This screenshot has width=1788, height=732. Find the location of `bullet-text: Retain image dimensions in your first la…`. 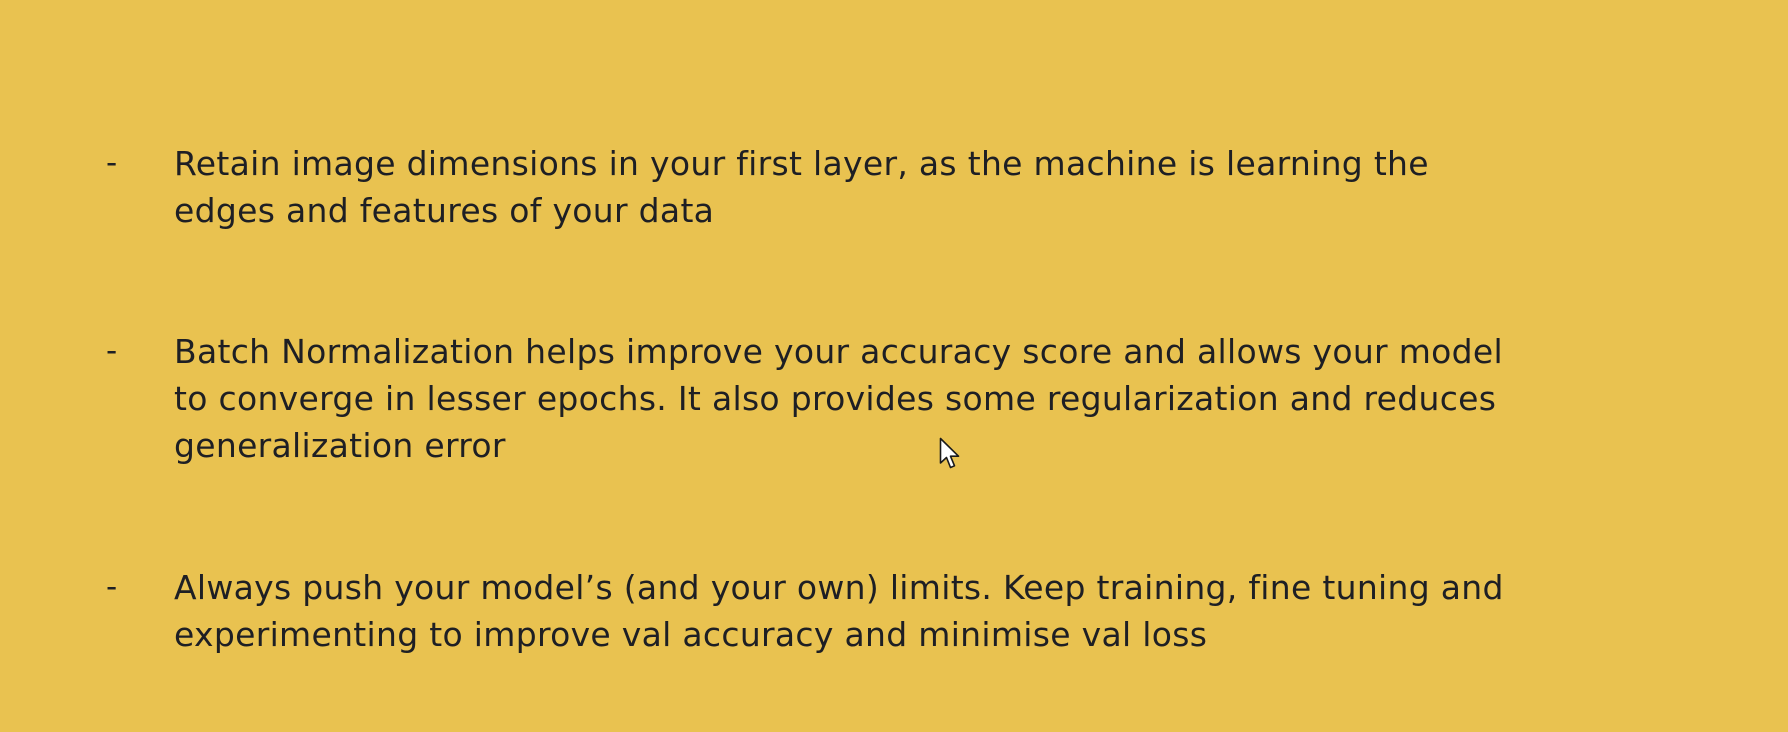

bullet-text: Retain image dimensions in your first la… is located at coordinates (889, 187).